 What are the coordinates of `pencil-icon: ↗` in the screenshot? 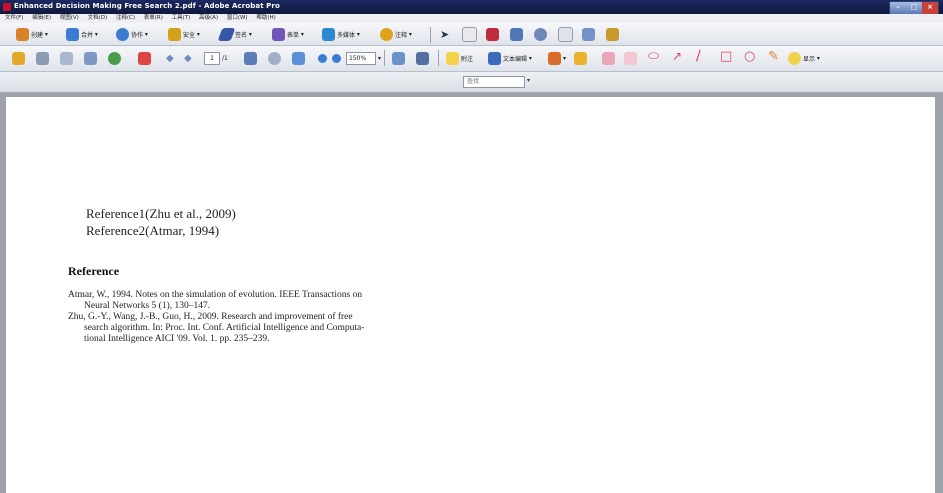 It's located at (677, 56).